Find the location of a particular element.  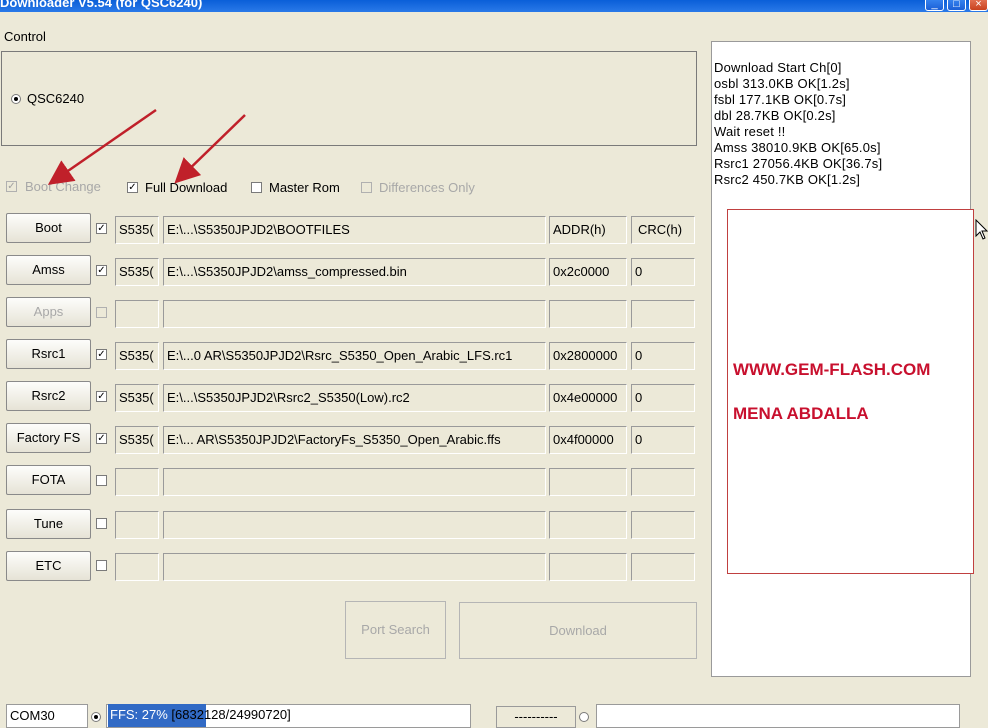

mouse-cursor-icon is located at coordinates (981, 229).